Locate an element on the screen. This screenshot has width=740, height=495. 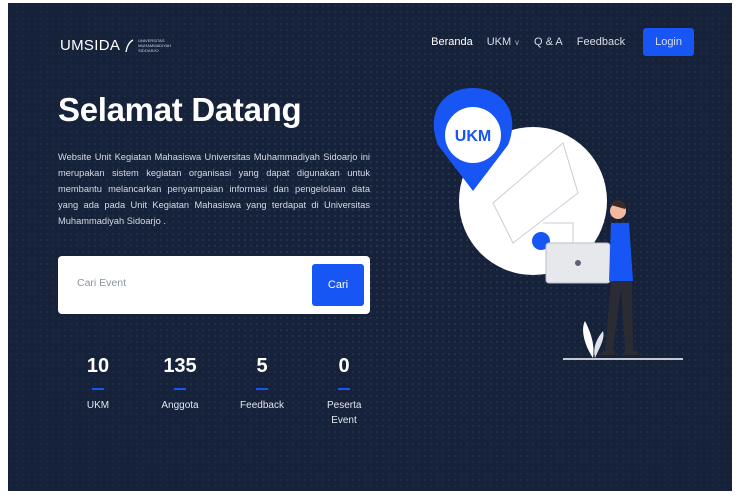
nav-item-beranda: Beranda is located at coordinates (452, 42).